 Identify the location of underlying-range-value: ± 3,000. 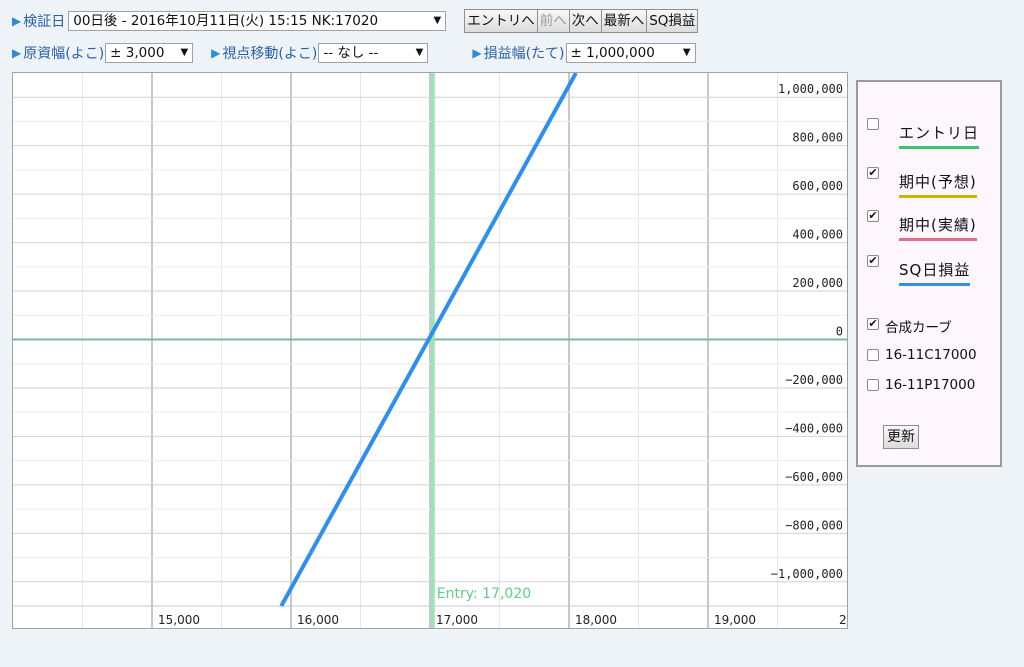
(137, 53).